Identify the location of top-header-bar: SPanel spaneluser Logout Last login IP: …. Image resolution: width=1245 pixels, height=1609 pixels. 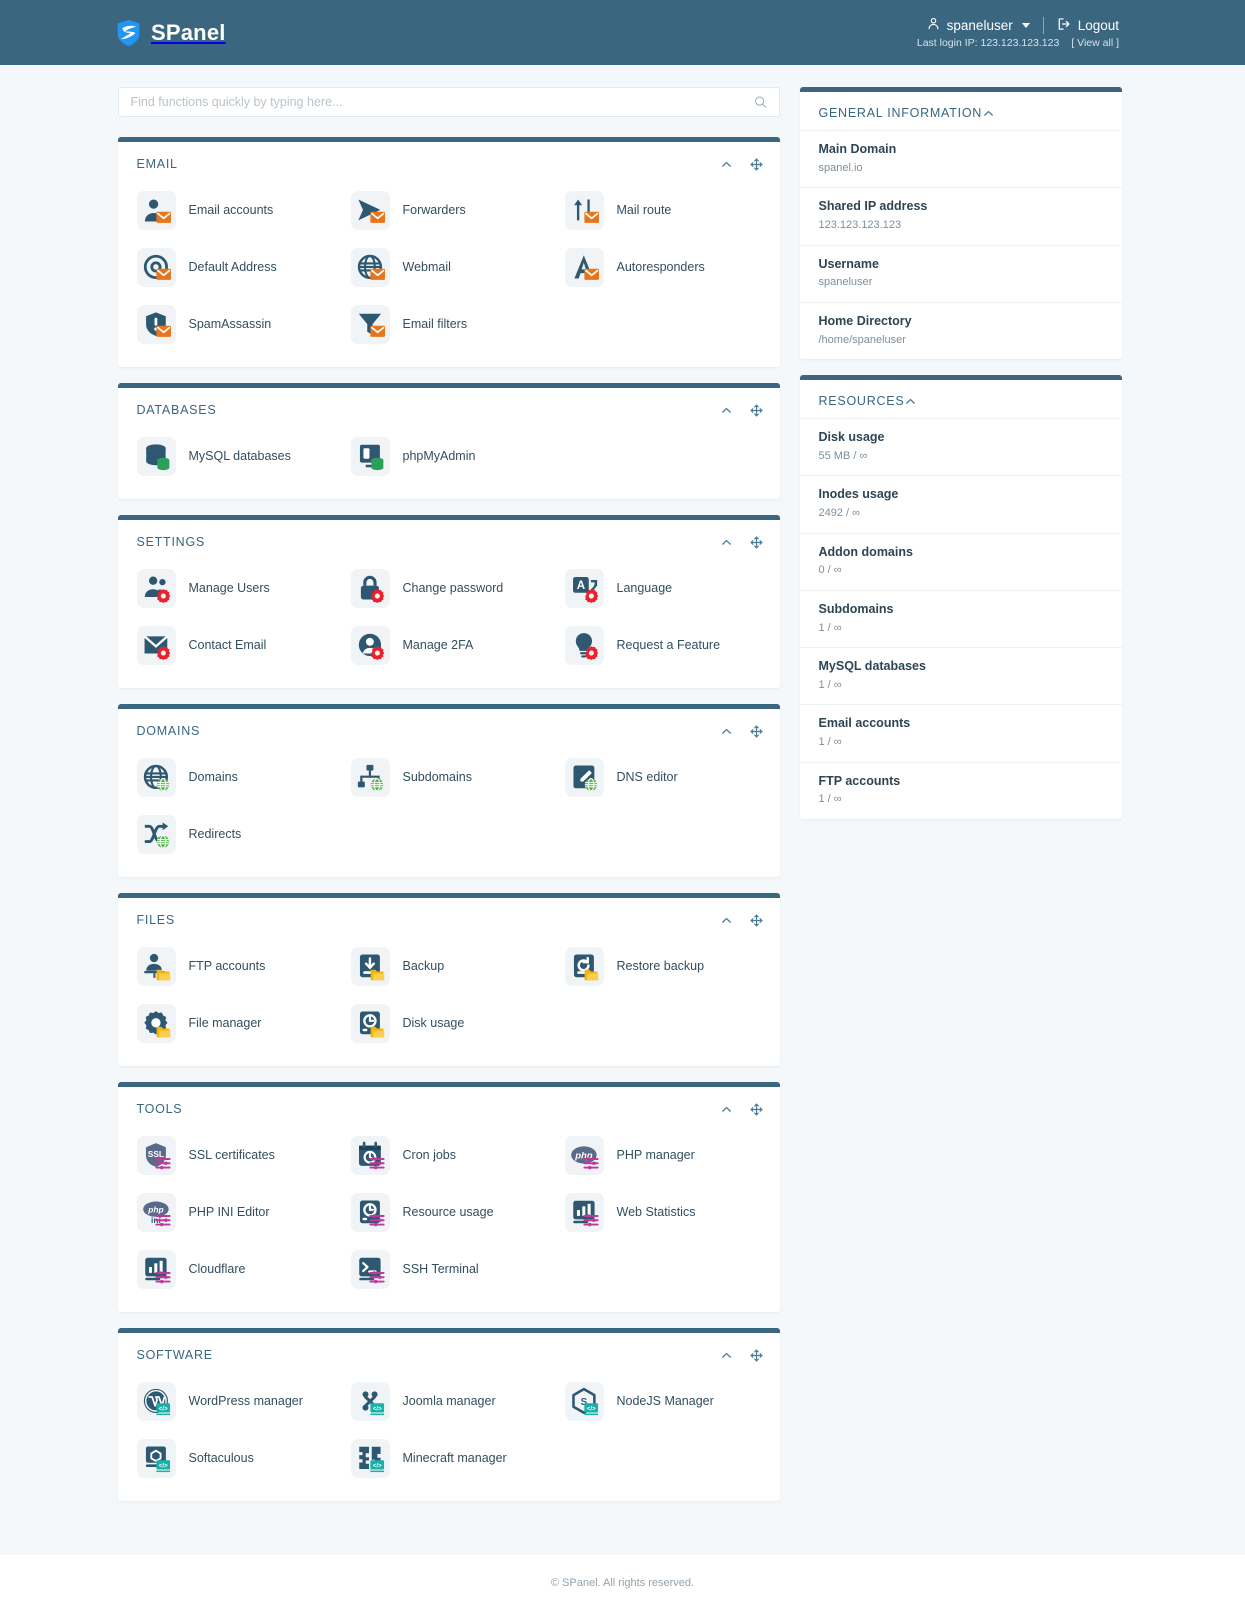
(622, 32).